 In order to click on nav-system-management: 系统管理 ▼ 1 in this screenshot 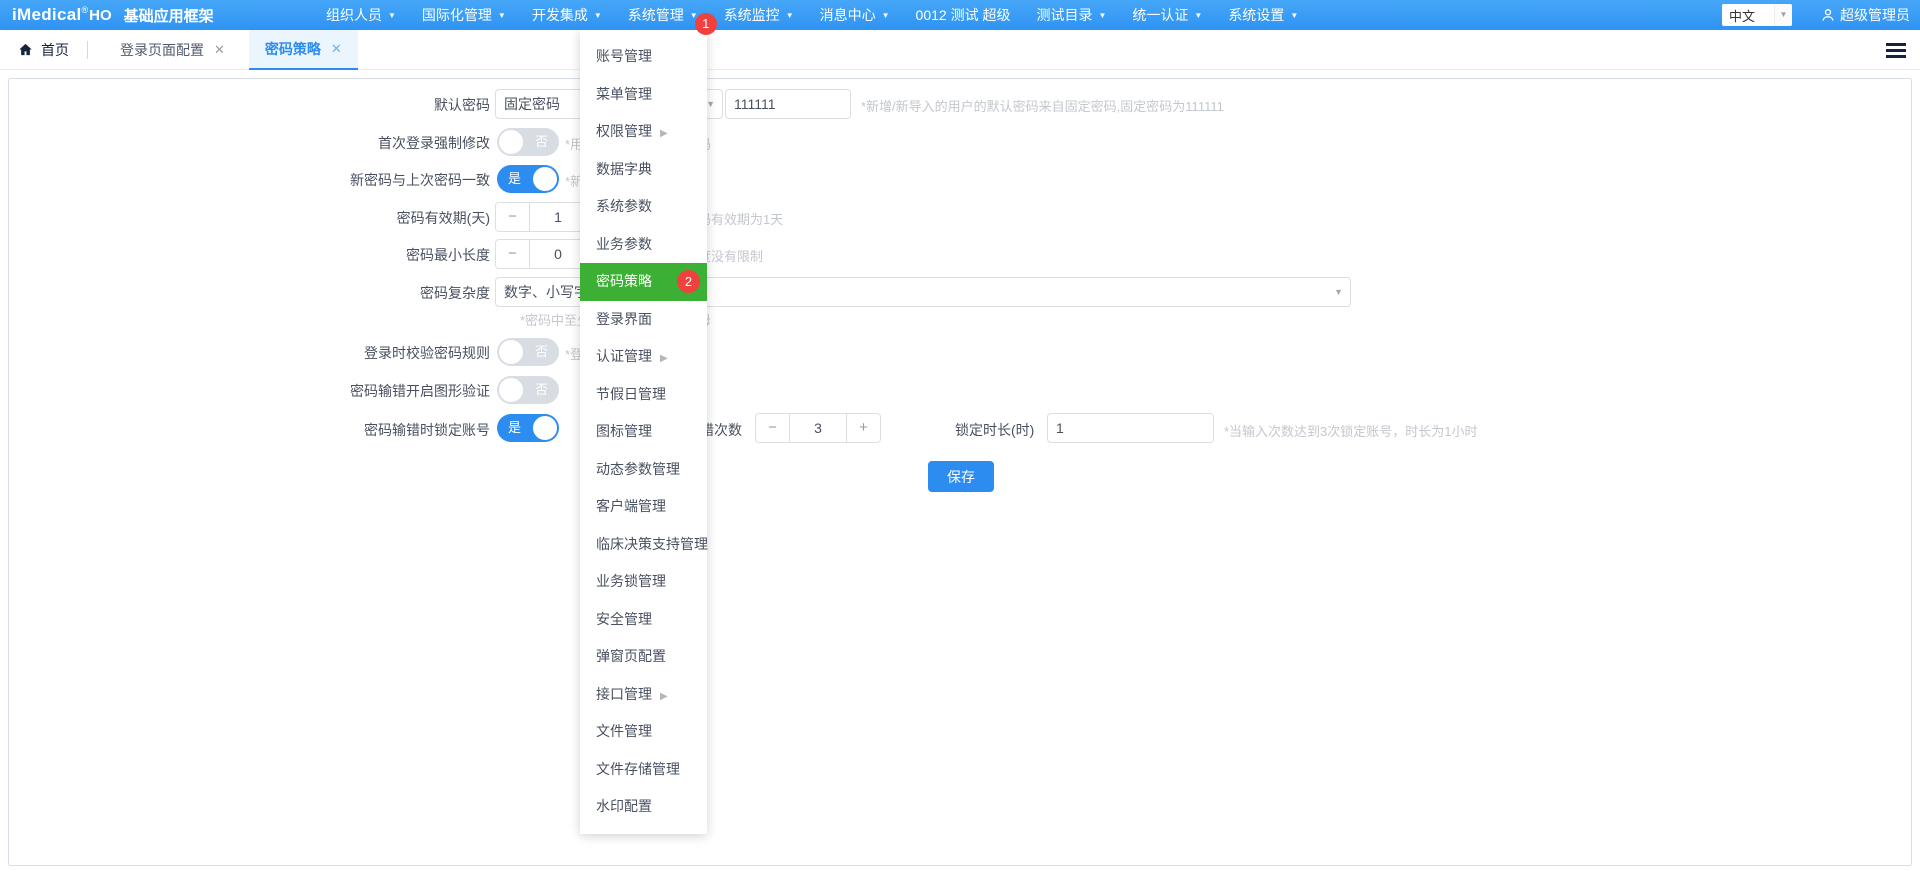, I will do `click(666, 17)`.